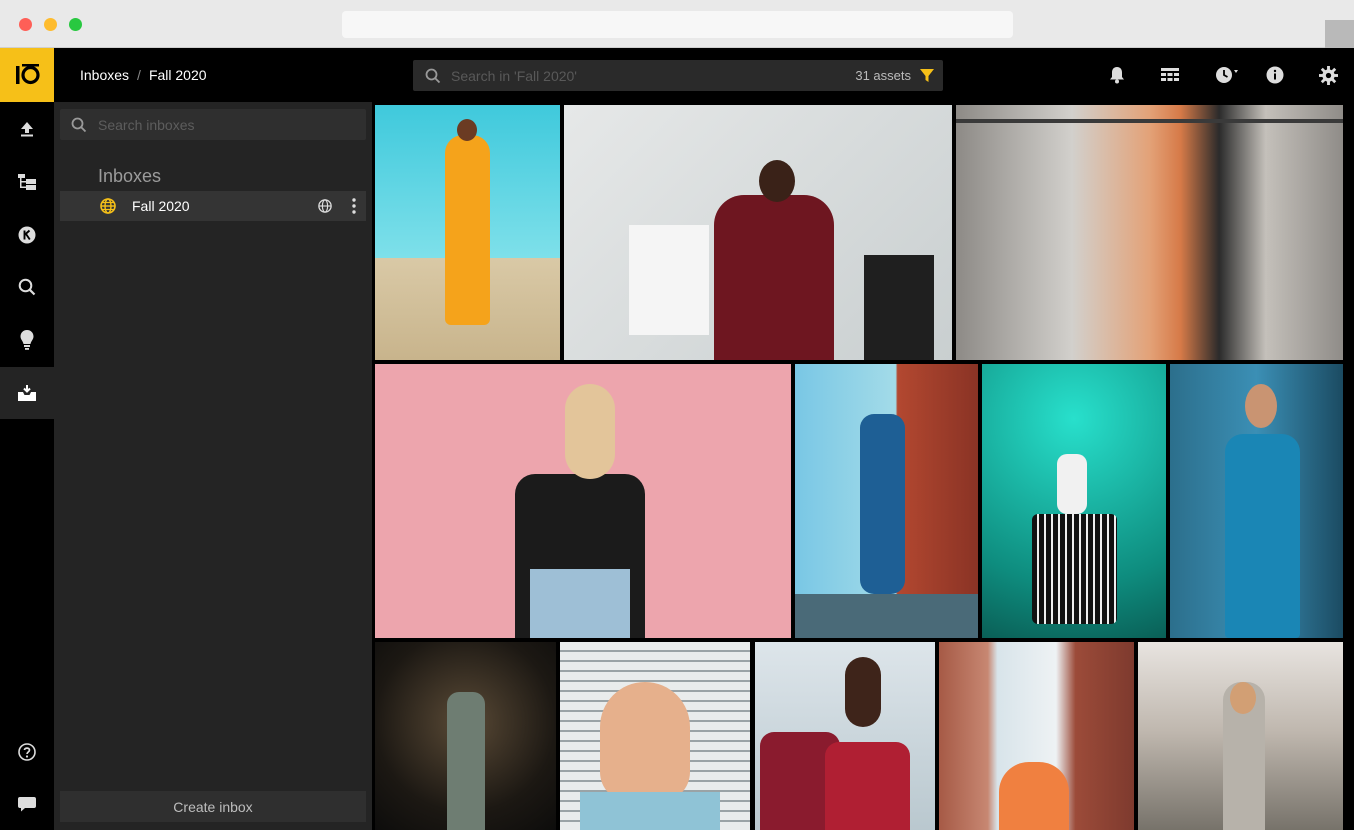  I want to click on history-icon, so click(1227, 75).